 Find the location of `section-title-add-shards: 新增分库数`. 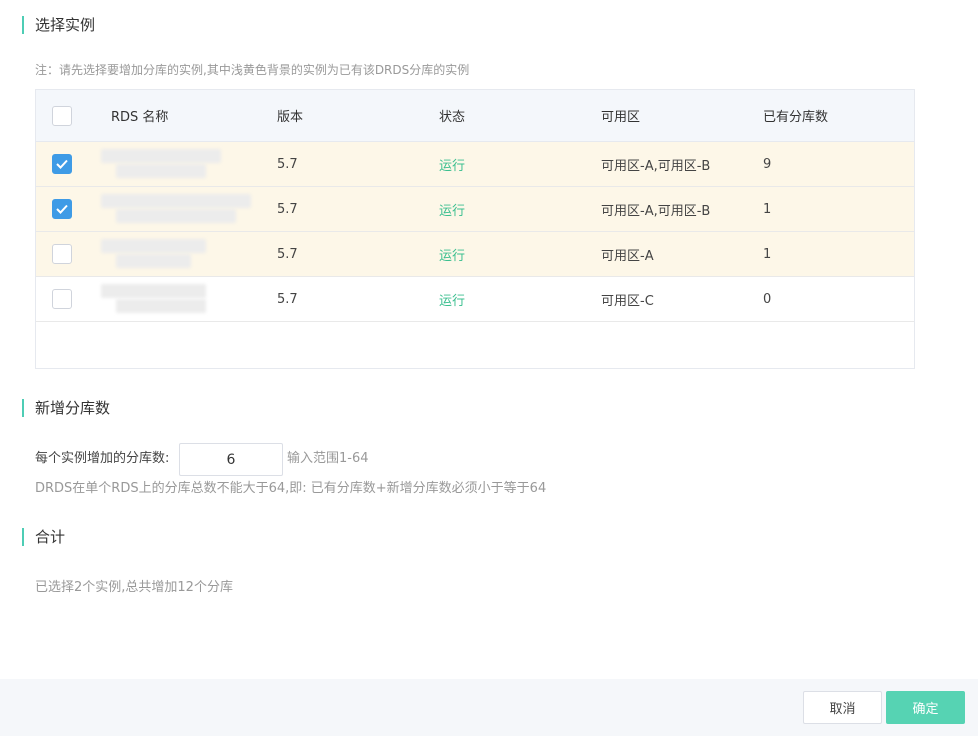

section-title-add-shards: 新增分库数 is located at coordinates (66, 408).